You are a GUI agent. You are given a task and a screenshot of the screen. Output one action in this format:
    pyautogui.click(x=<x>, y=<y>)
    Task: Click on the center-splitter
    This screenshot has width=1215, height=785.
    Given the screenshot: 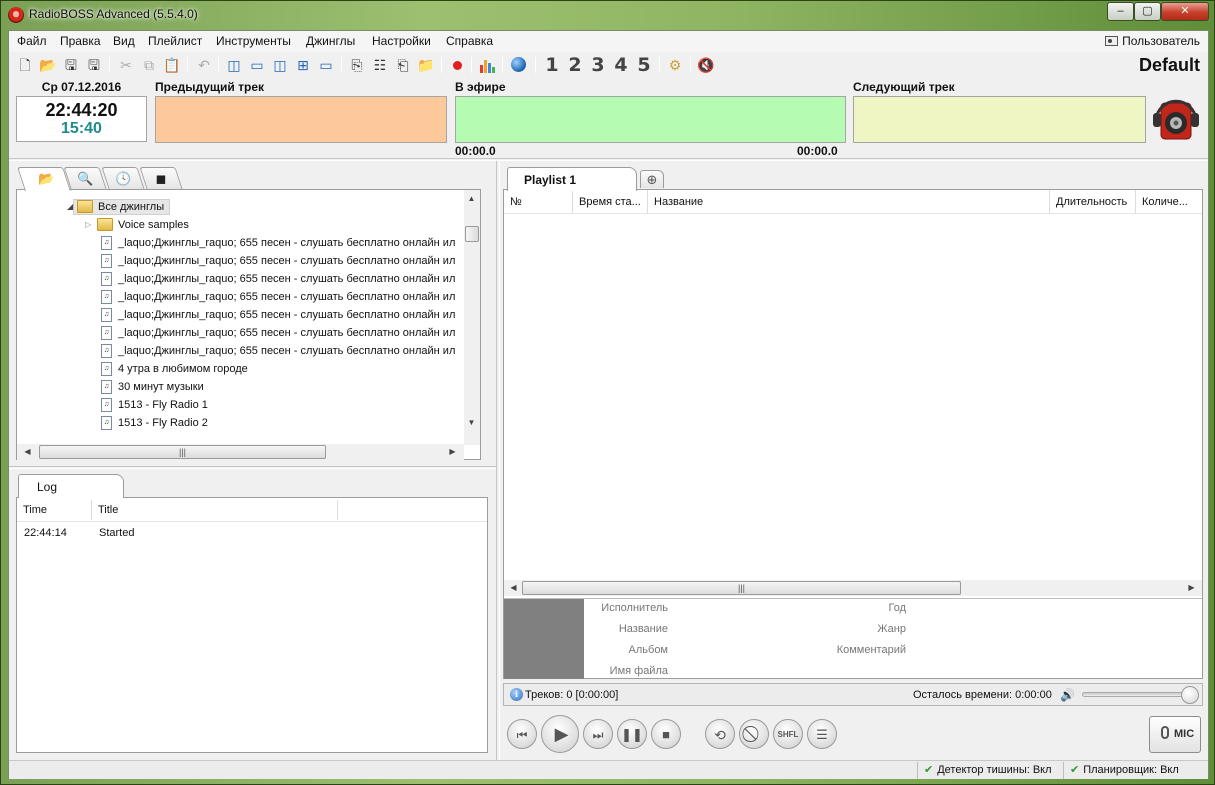 What is the action you would take?
    pyautogui.click(x=498, y=461)
    